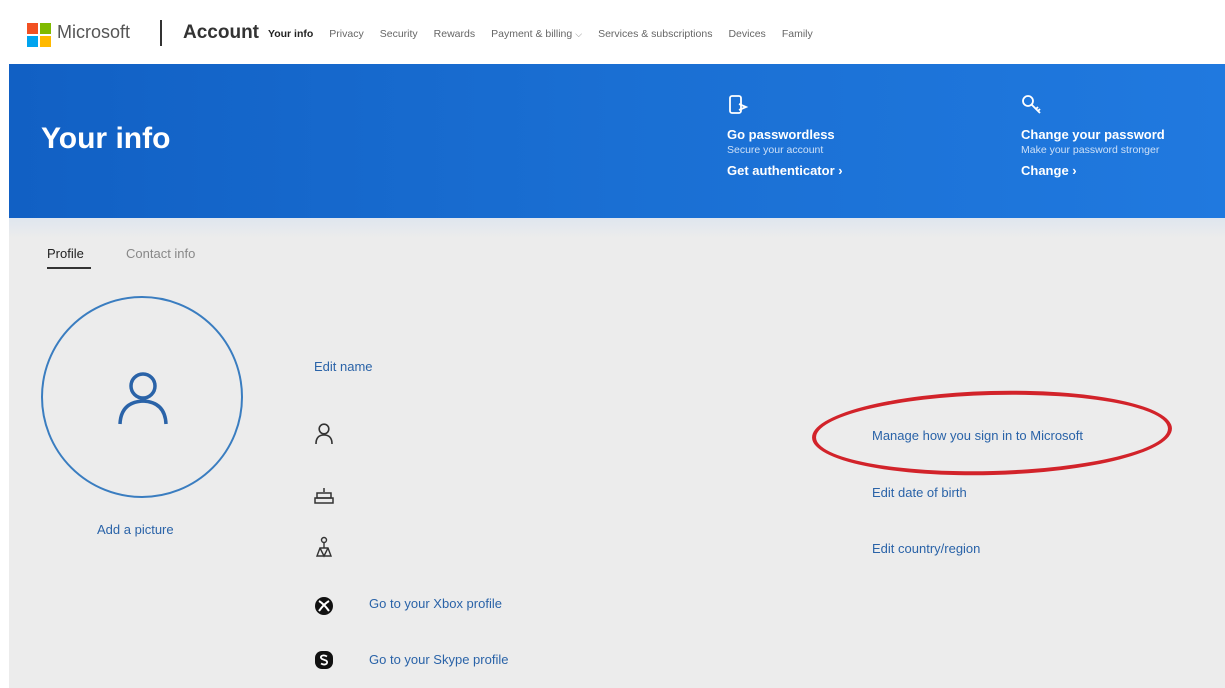 This screenshot has height=688, width=1225. Describe the element at coordinates (739, 104) in the screenshot. I see `passwordless-phone-icon` at that location.